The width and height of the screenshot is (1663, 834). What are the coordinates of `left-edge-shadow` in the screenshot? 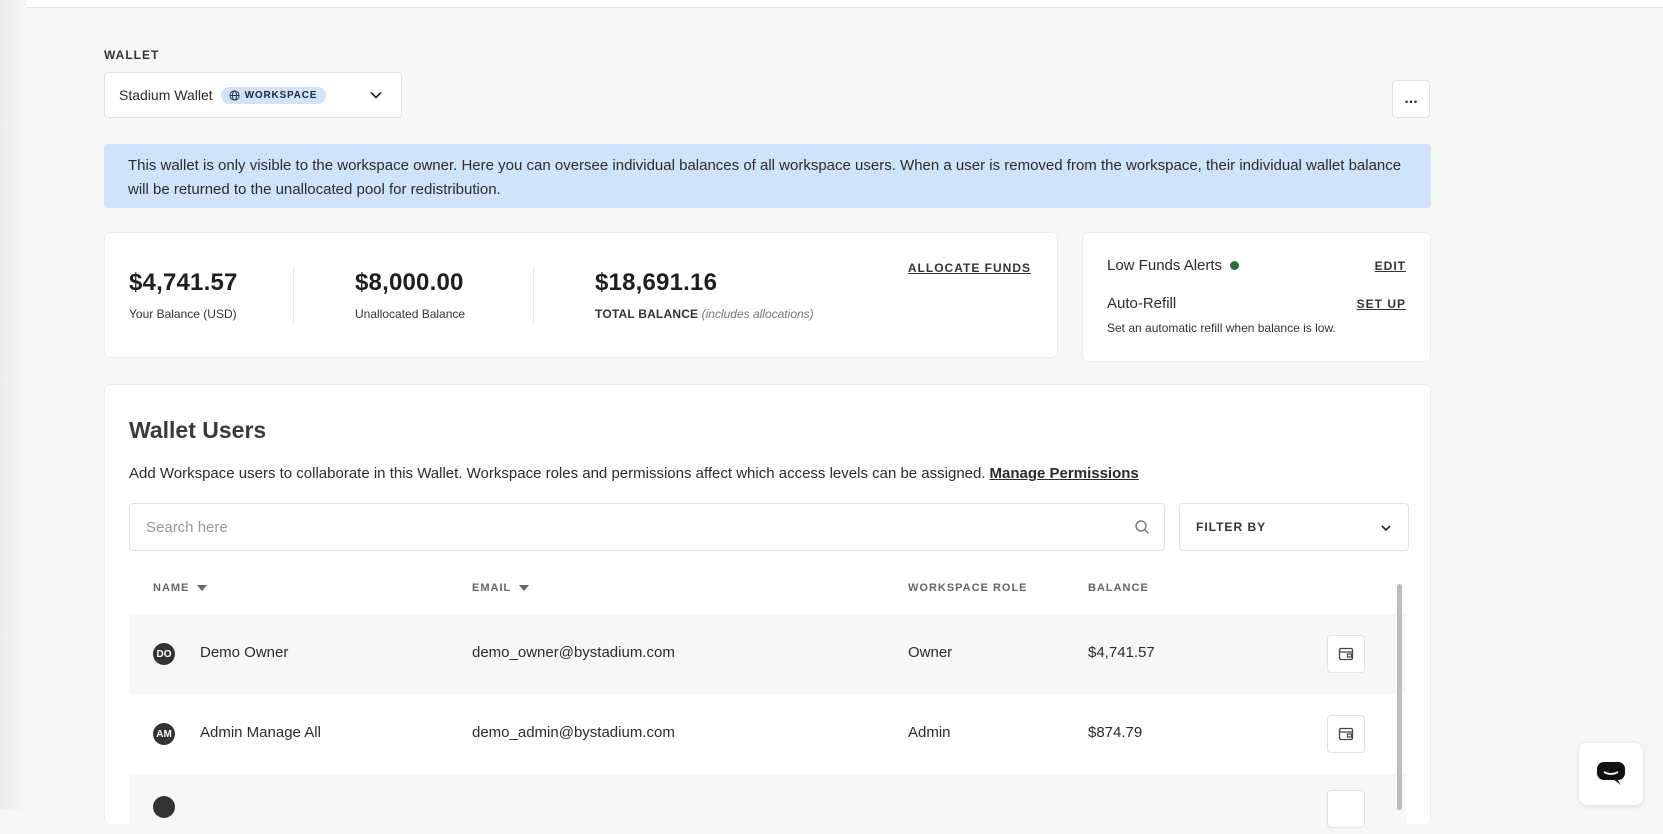 It's located at (13, 405).